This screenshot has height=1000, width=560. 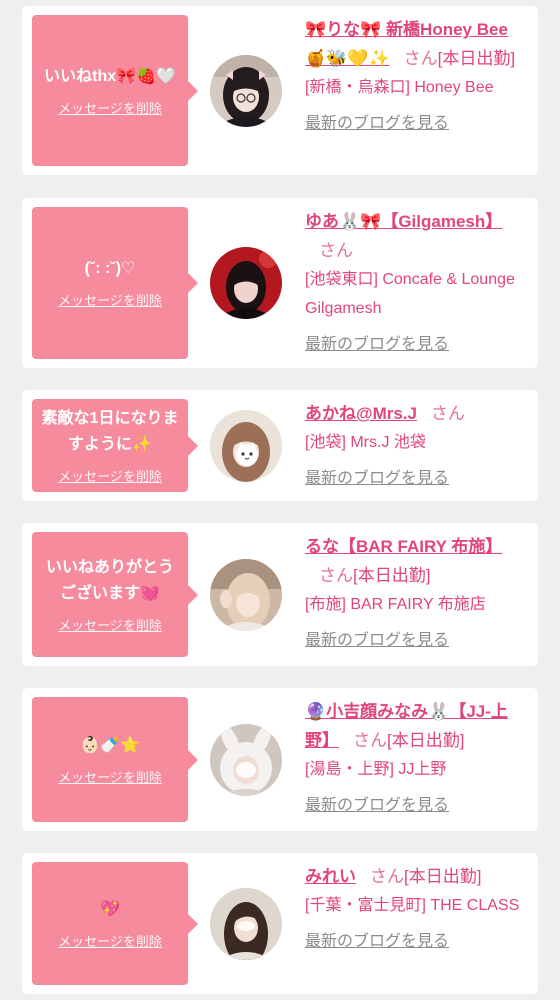 I want to click on cast-name-line: みれい さん[本日出勤], so click(x=415, y=876).